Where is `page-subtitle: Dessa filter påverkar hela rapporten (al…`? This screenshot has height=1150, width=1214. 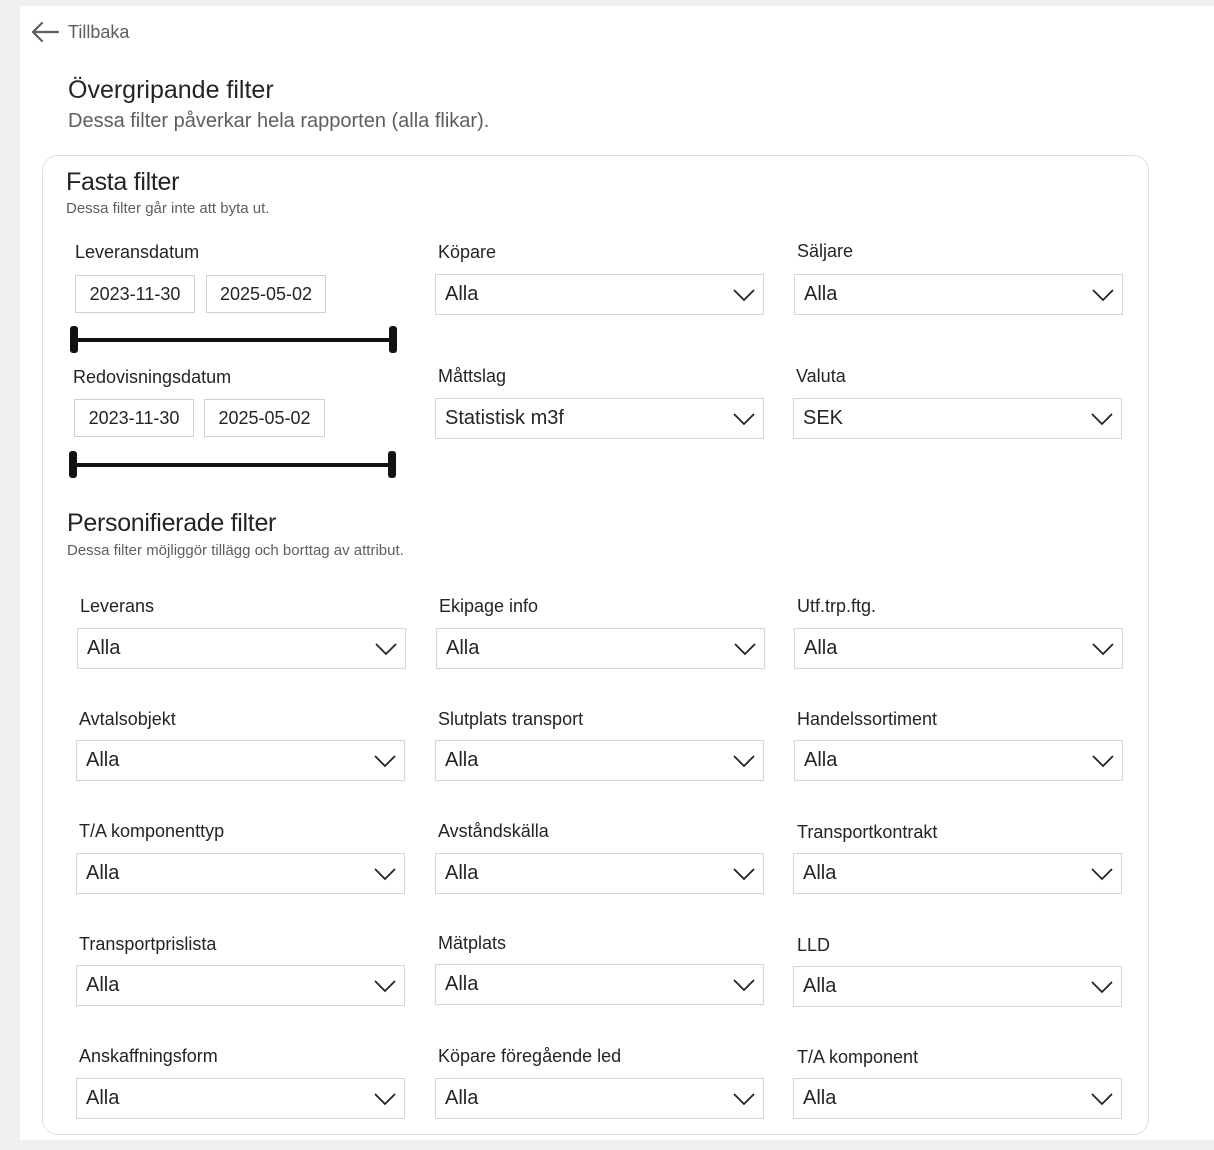 page-subtitle: Dessa filter påverkar hela rapporten (al… is located at coordinates (279, 121).